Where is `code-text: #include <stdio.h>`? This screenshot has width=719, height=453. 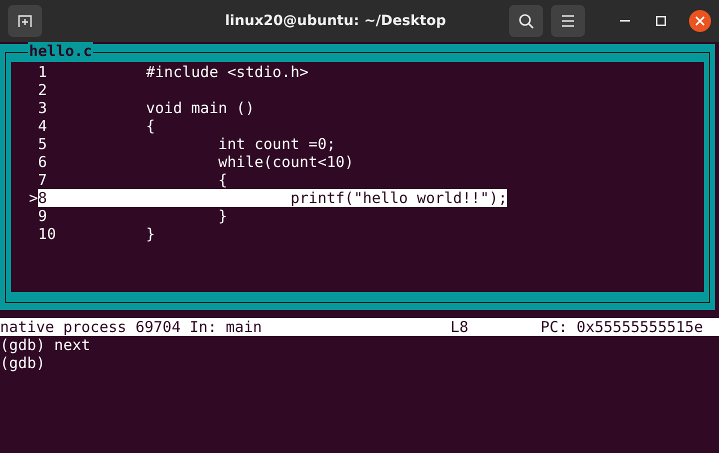
code-text: #include <stdio.h> is located at coordinates (227, 72).